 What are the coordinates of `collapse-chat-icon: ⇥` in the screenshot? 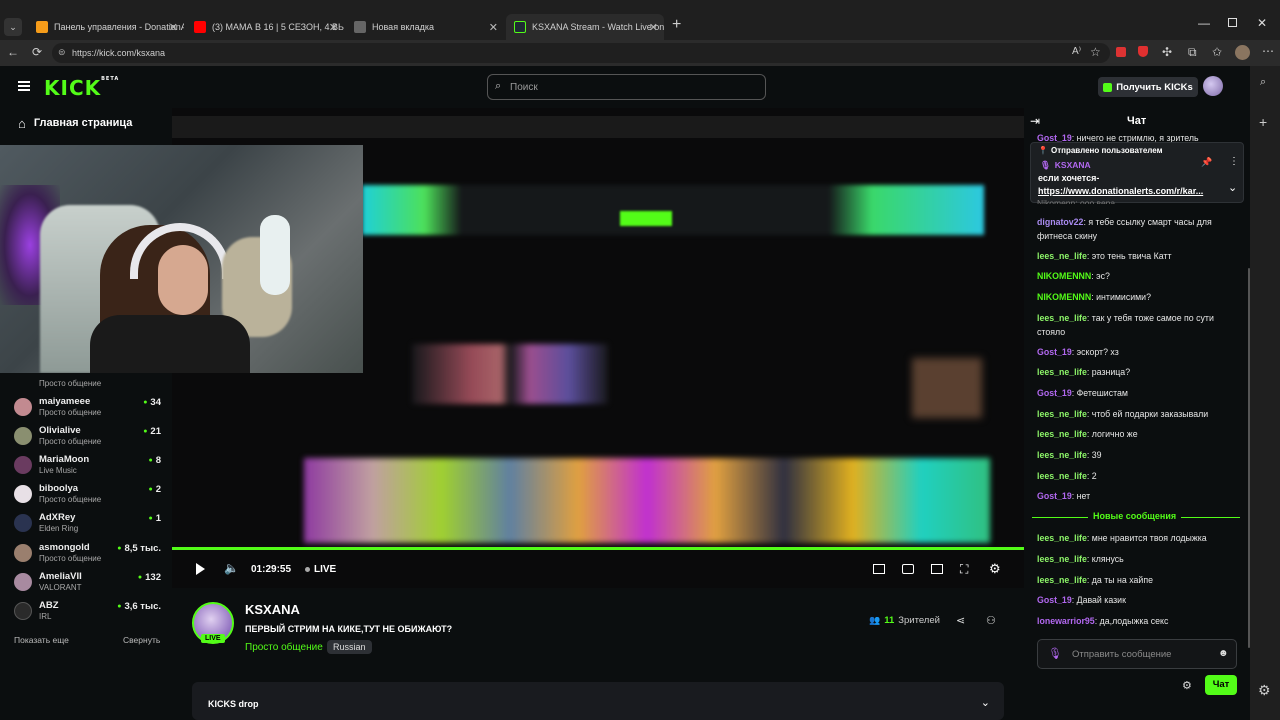 It's located at (1035, 121).